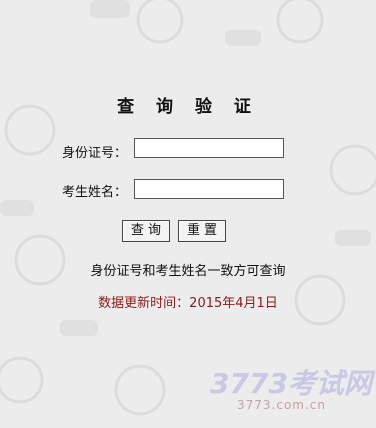 The height and width of the screenshot is (428, 376). Describe the element at coordinates (95, 192) in the screenshot. I see `candidate-name-label: 考生姓名：` at that location.